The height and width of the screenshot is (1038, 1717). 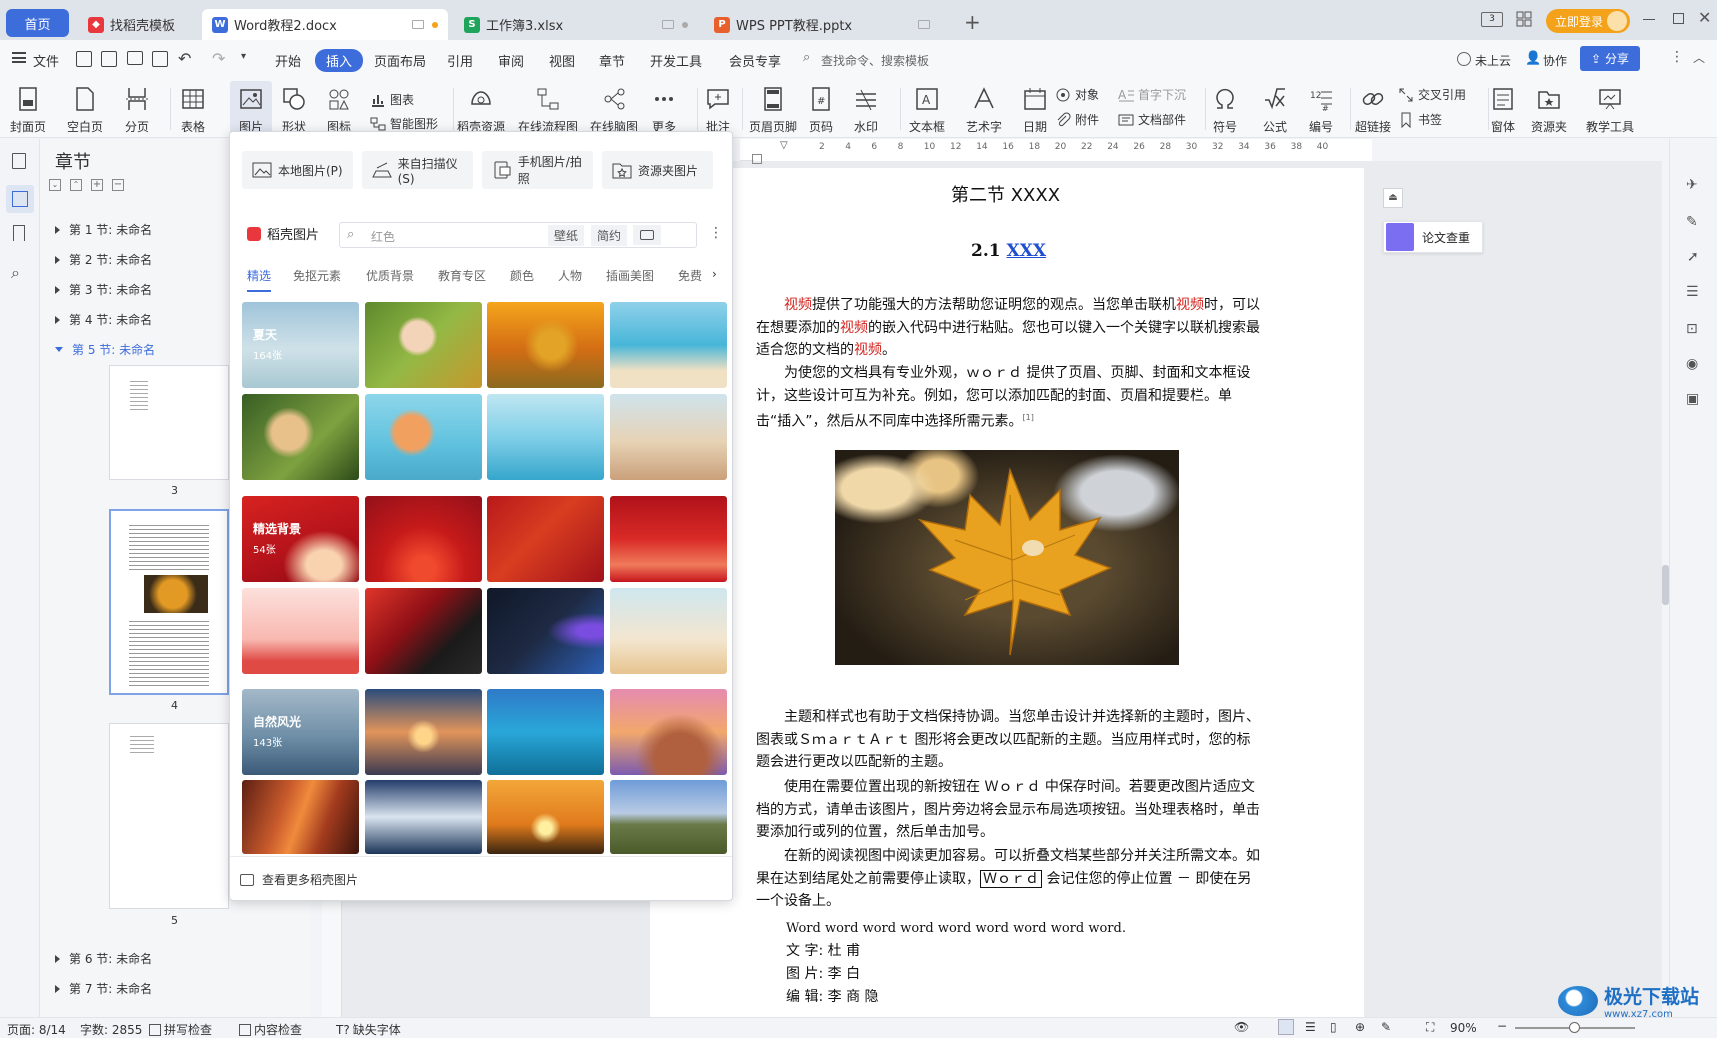 I want to click on search-tag-simple: 简约, so click(x=609, y=235).